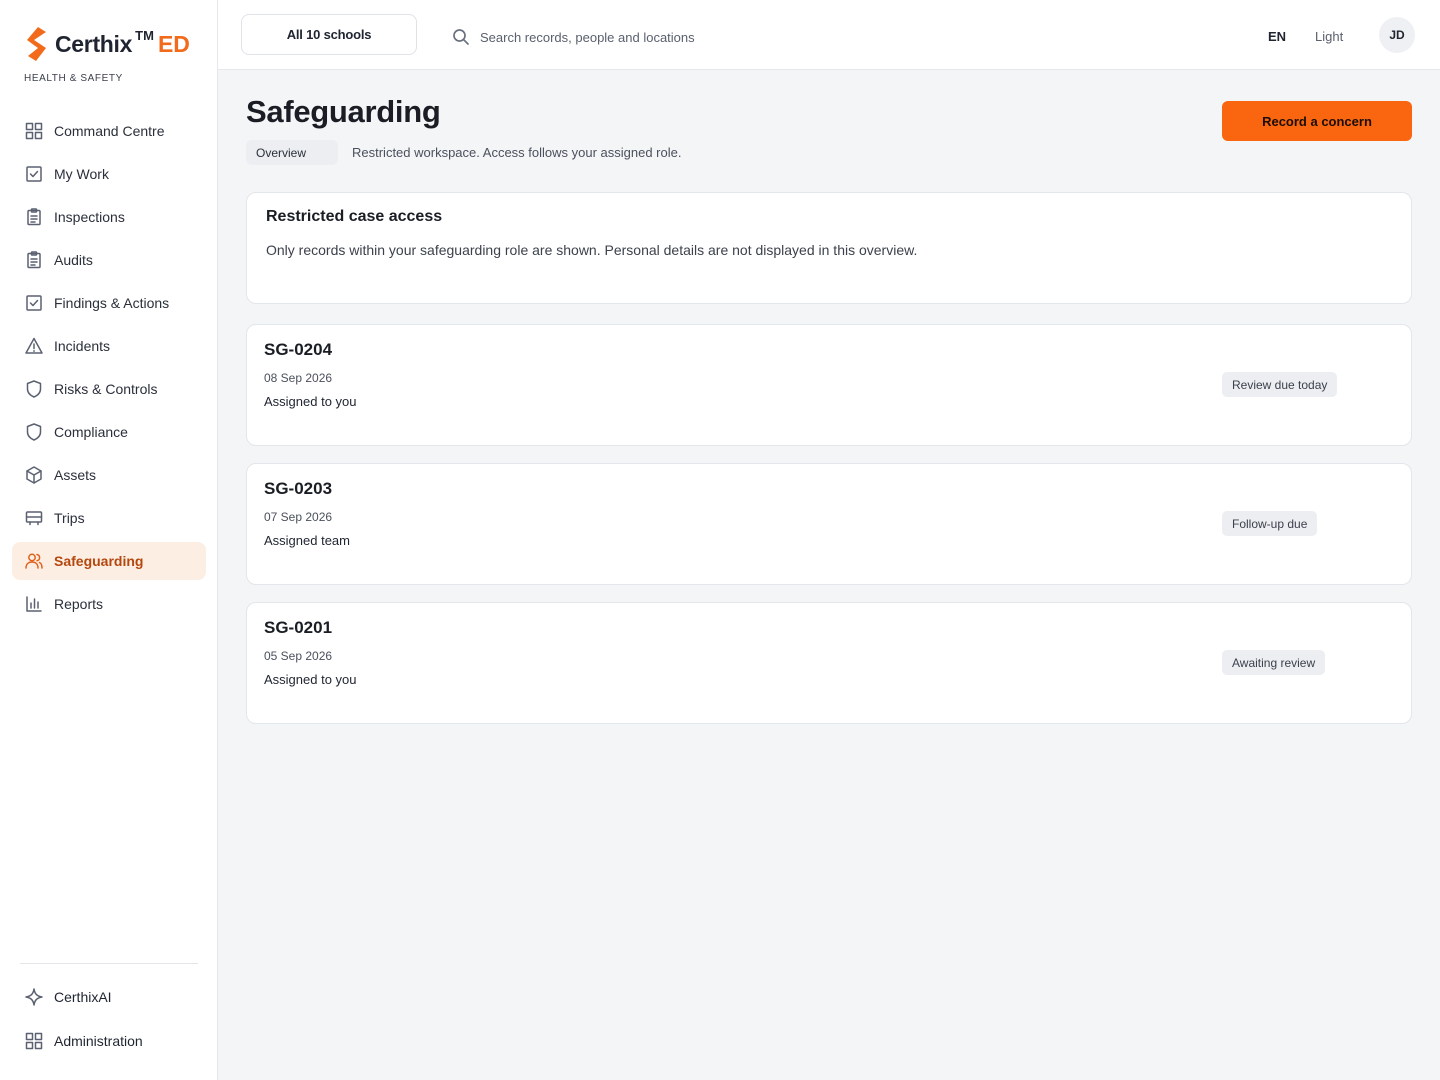 This screenshot has width=1440, height=1080. I want to click on sidebar-item-label: Compliance, so click(91, 432).